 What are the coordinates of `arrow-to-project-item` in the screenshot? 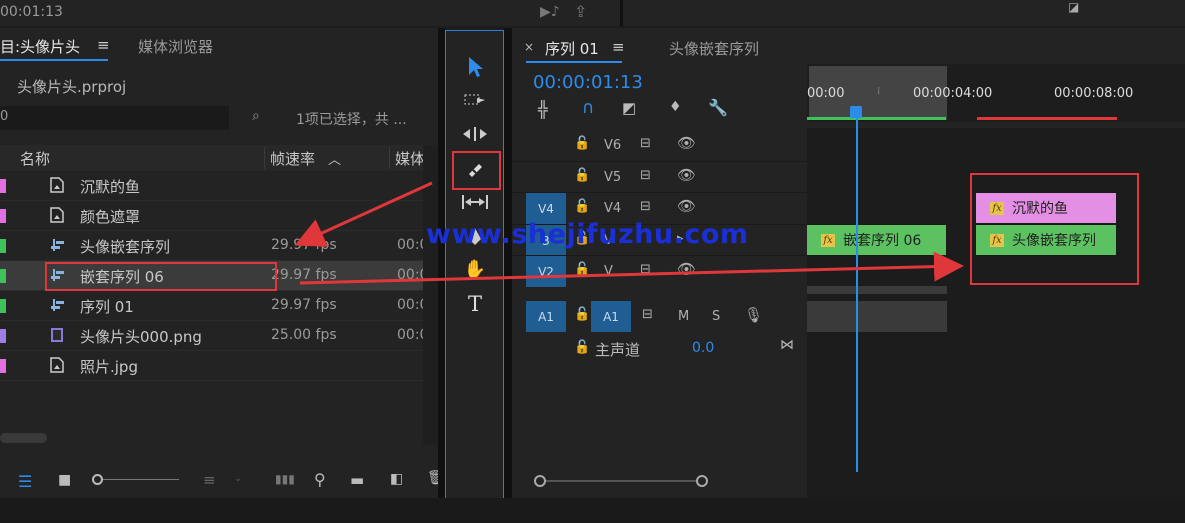 It's located at (363, 214).